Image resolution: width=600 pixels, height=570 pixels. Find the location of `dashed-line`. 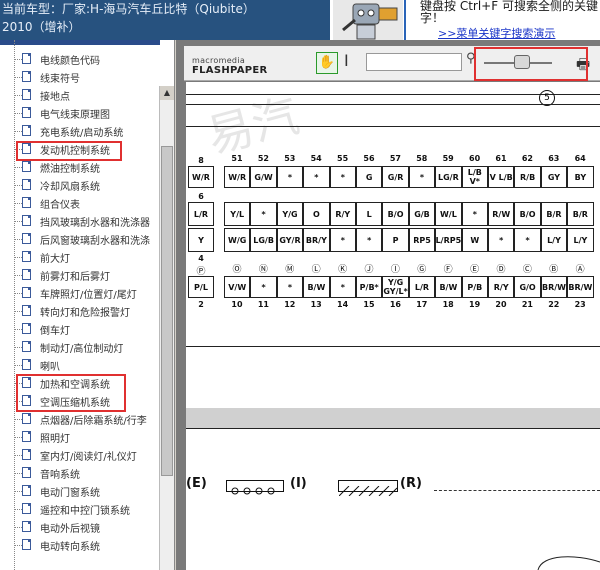

dashed-line is located at coordinates (517, 490).